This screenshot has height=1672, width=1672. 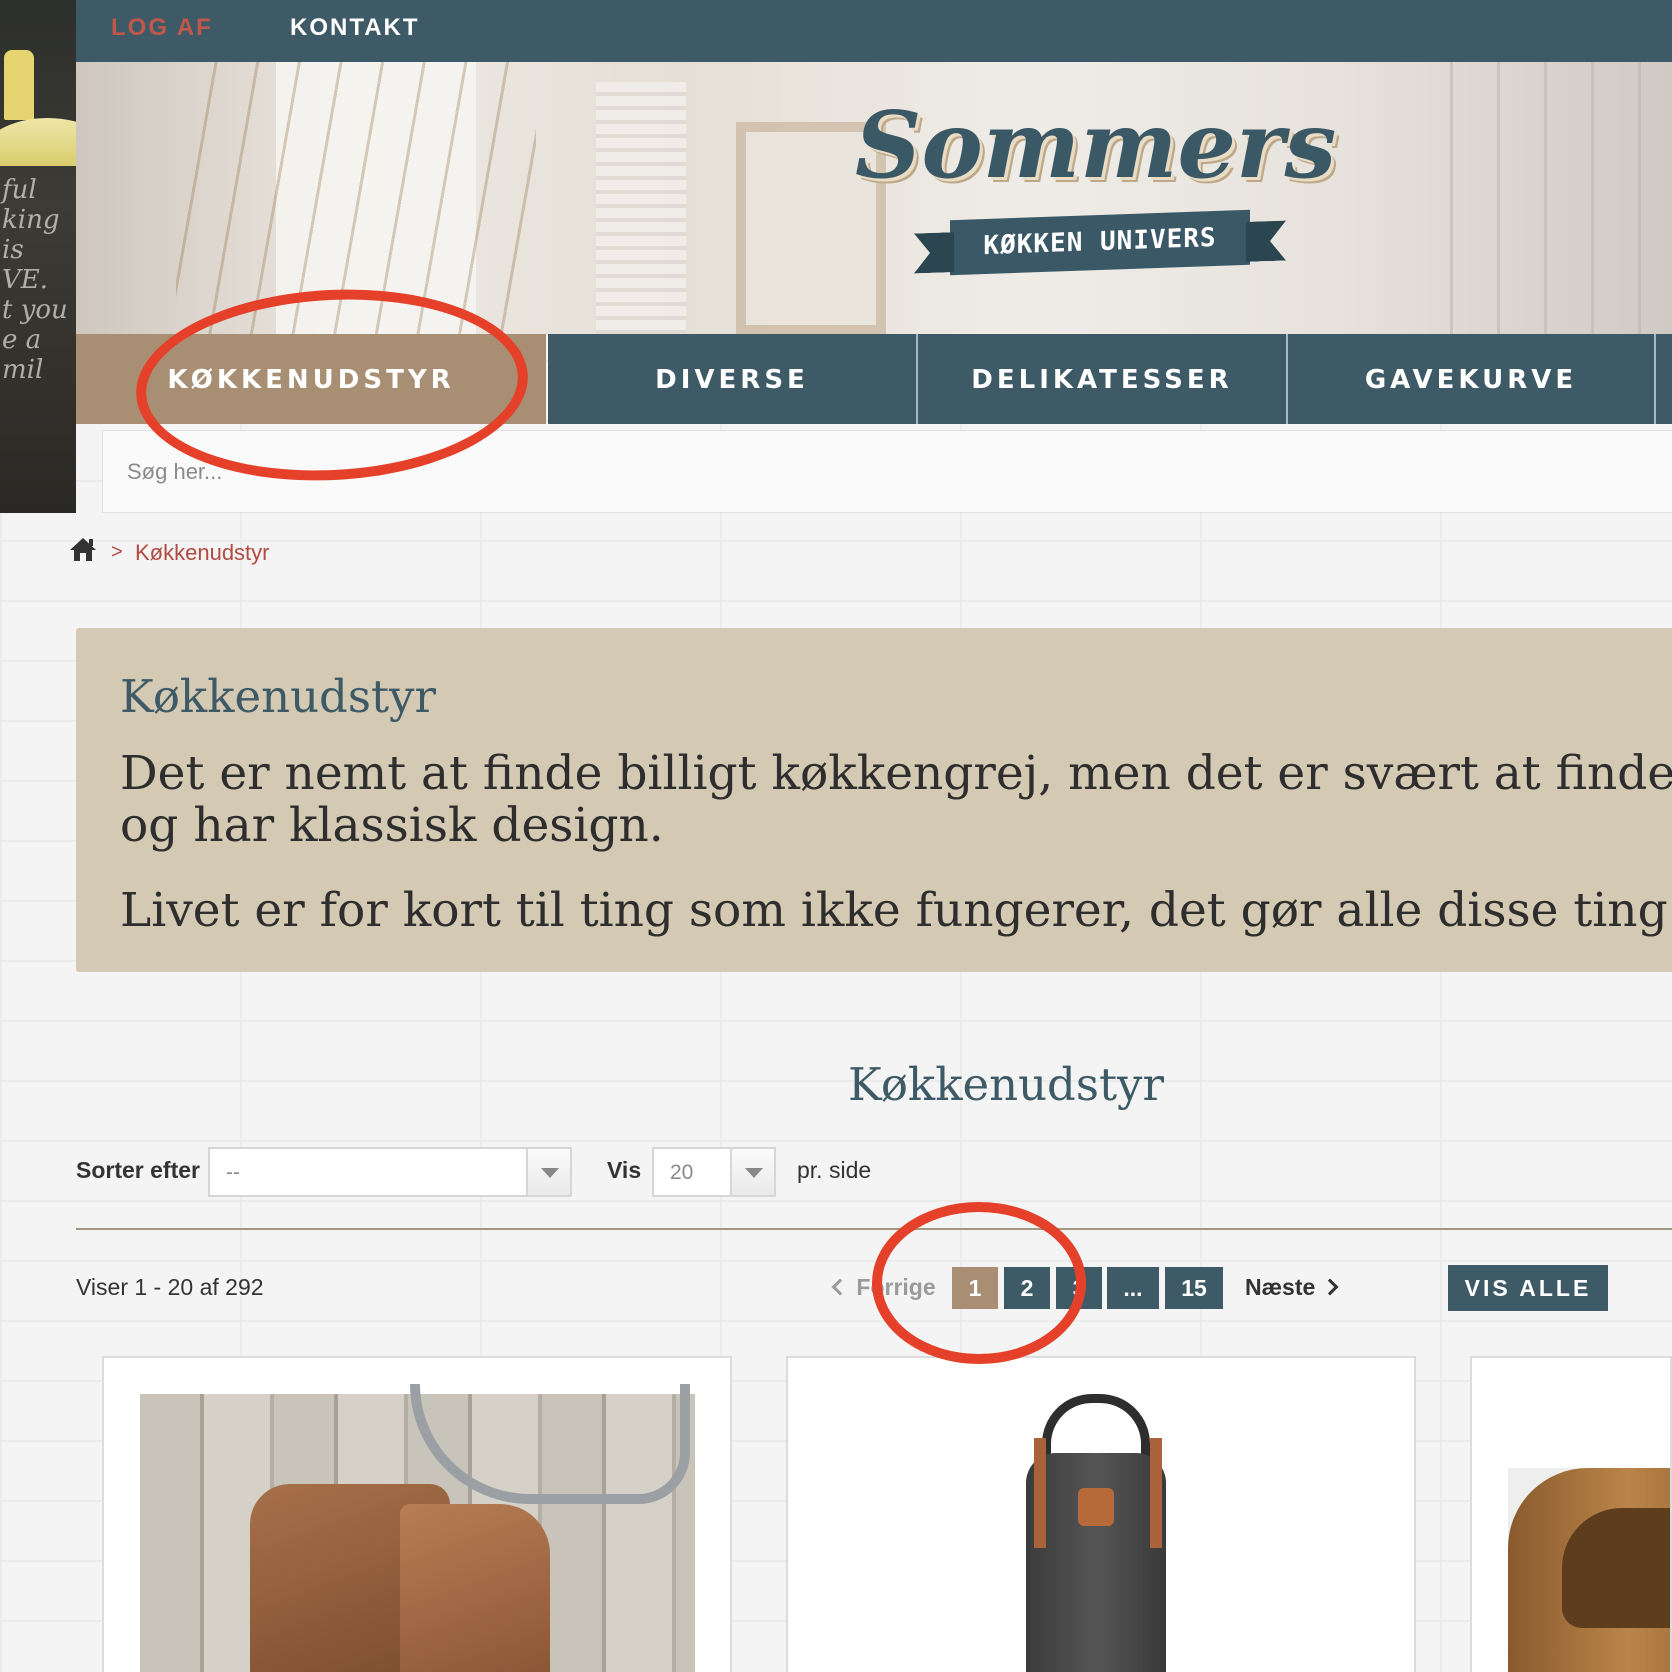 What do you see at coordinates (641, 208) in the screenshot?
I see `hero-shutter` at bounding box center [641, 208].